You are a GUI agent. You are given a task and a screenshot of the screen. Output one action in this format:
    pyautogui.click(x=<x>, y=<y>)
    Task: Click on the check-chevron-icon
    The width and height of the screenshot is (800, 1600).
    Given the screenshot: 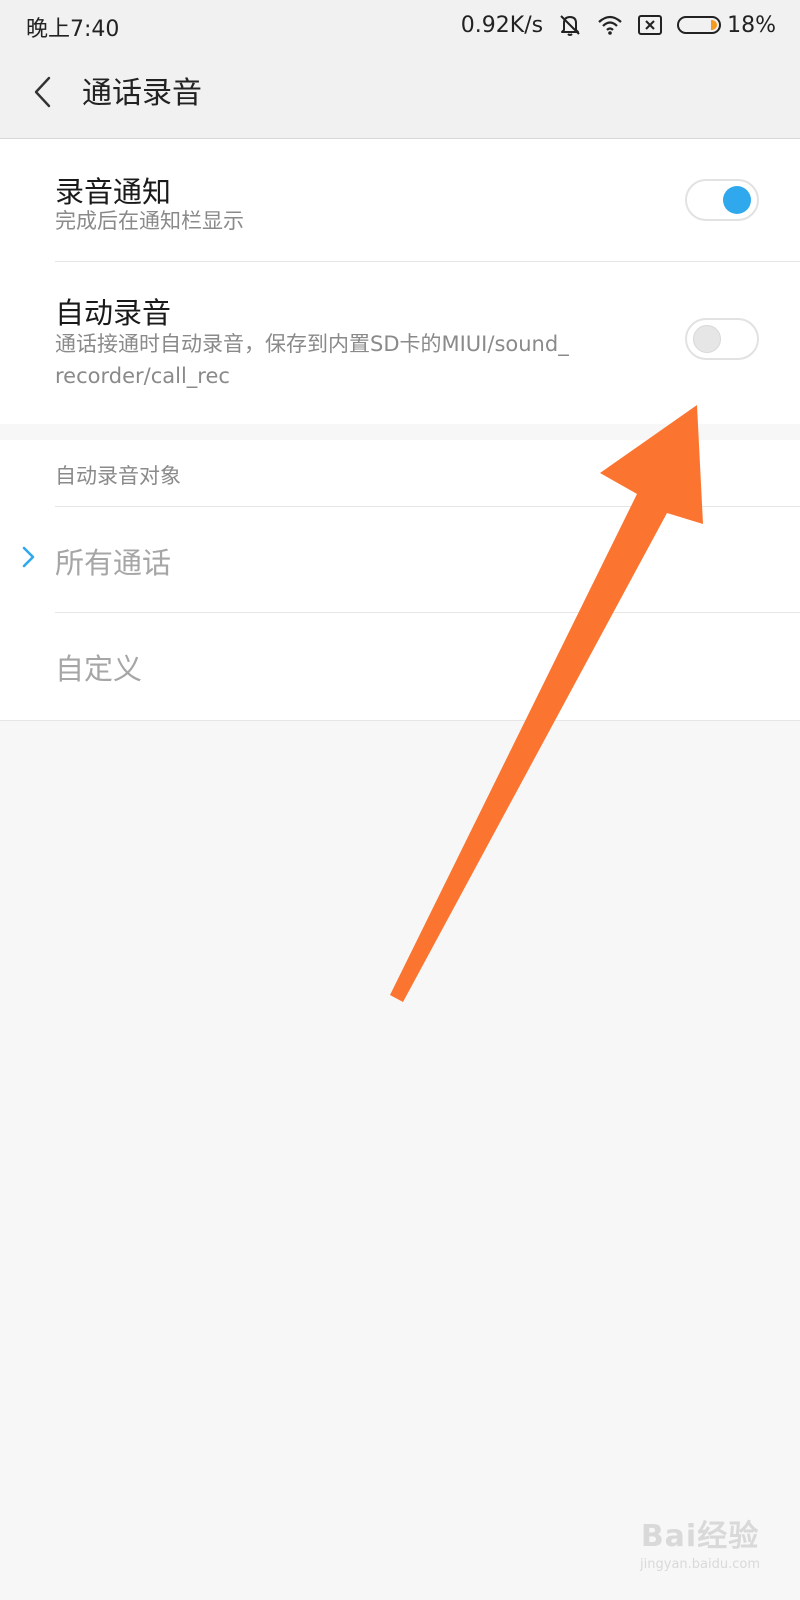 What is the action you would take?
    pyautogui.click(x=28, y=559)
    